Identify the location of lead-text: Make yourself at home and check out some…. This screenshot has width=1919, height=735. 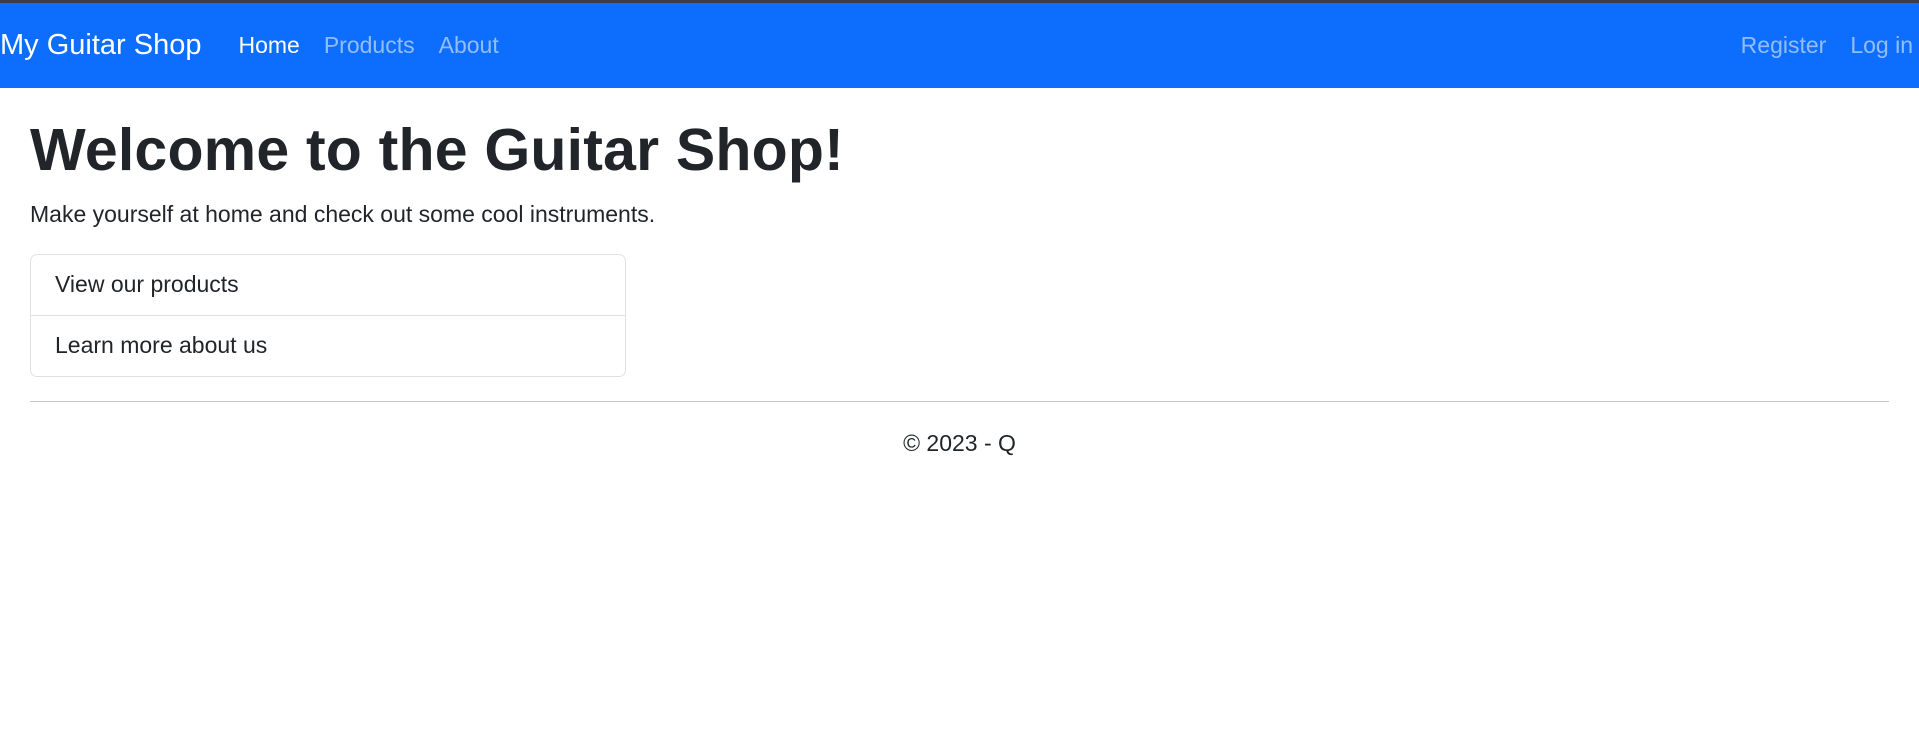
(343, 213).